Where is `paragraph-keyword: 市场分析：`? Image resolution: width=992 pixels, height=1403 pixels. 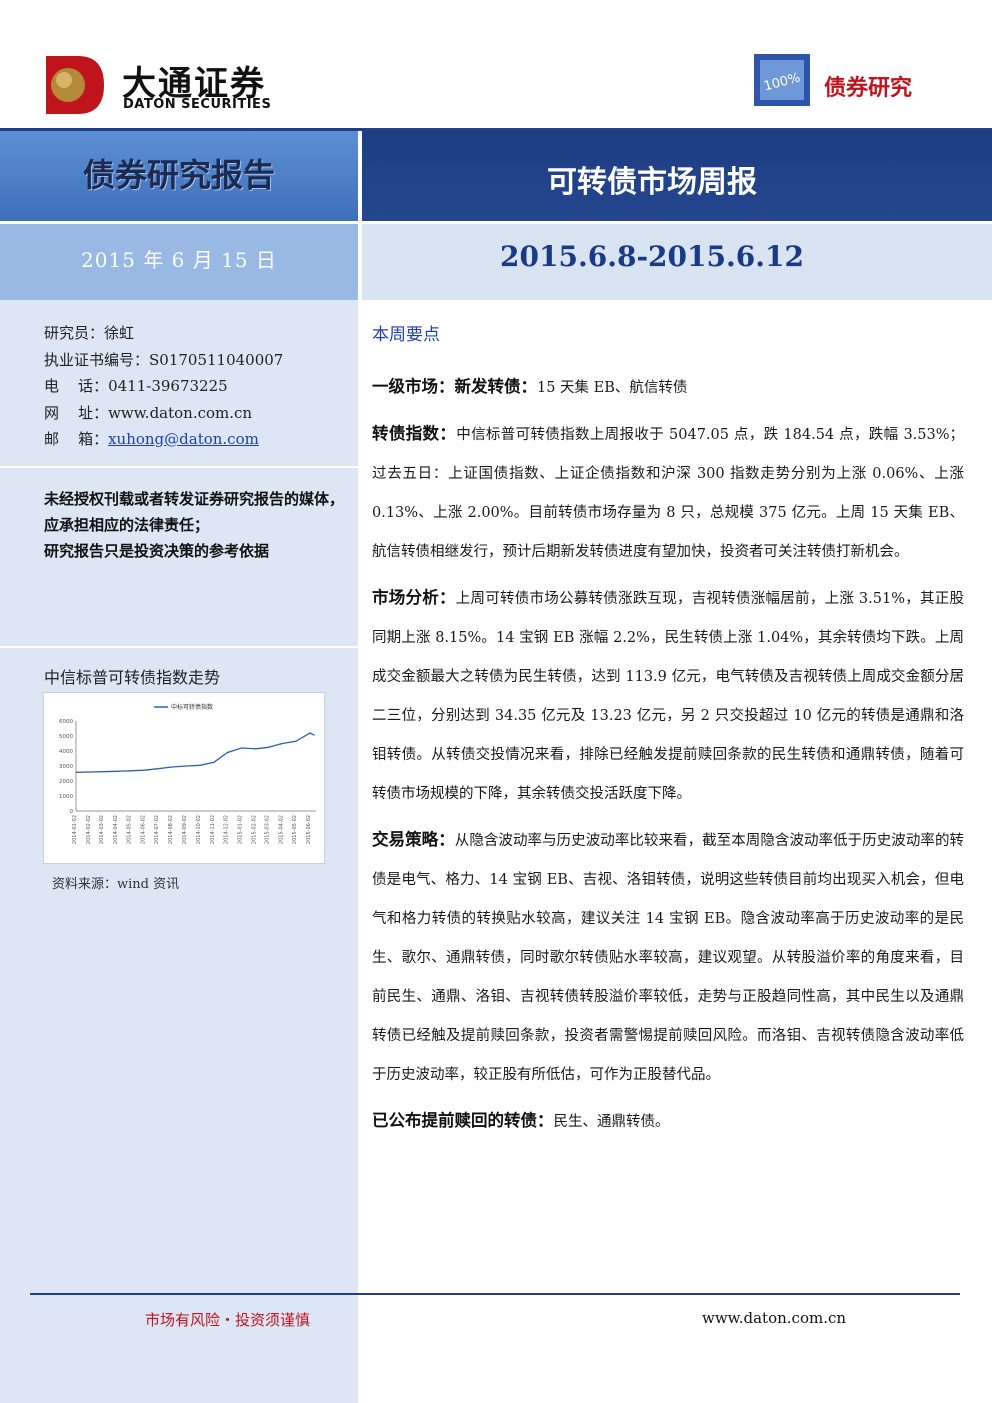 paragraph-keyword: 市场分析： is located at coordinates (414, 597).